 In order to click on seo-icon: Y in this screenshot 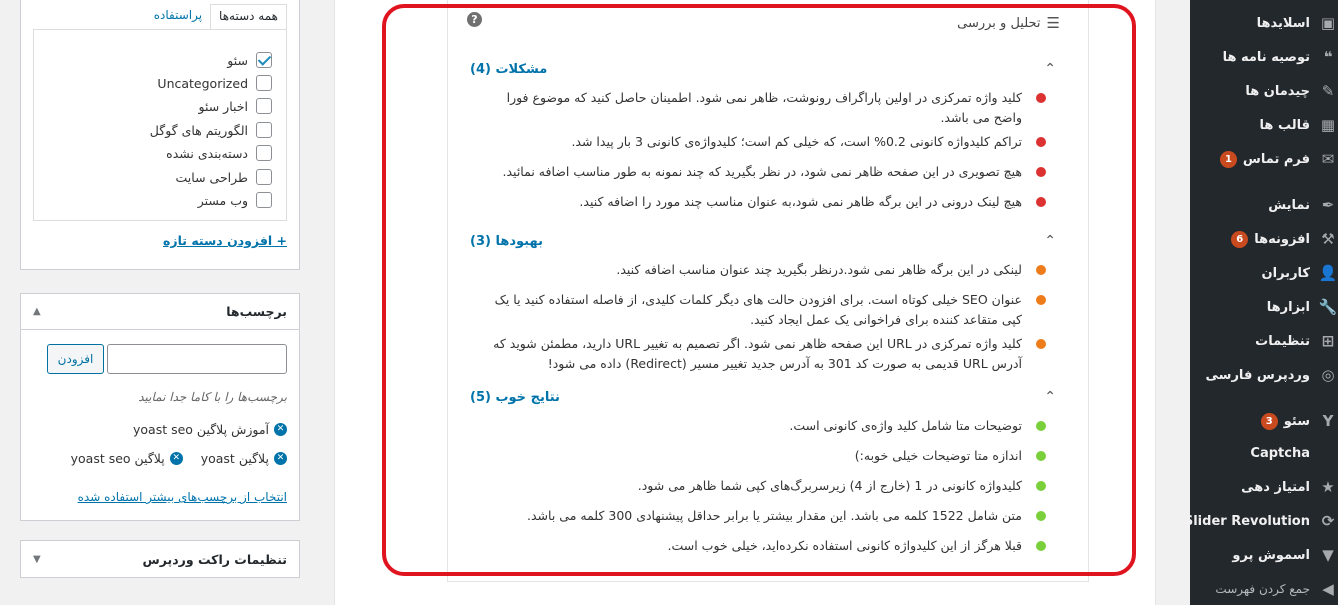, I will do `click(1328, 420)`.